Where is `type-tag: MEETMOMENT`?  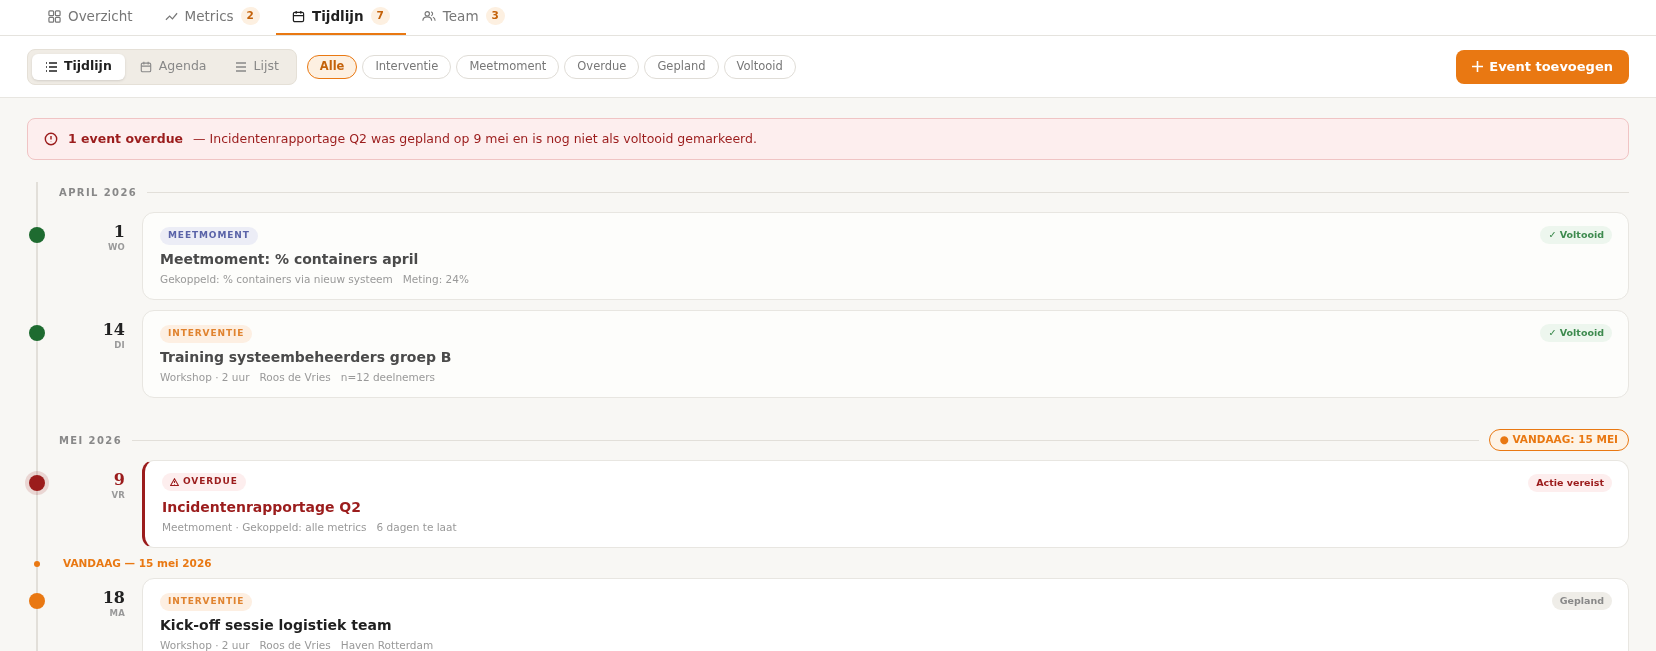 type-tag: MEETMOMENT is located at coordinates (209, 236).